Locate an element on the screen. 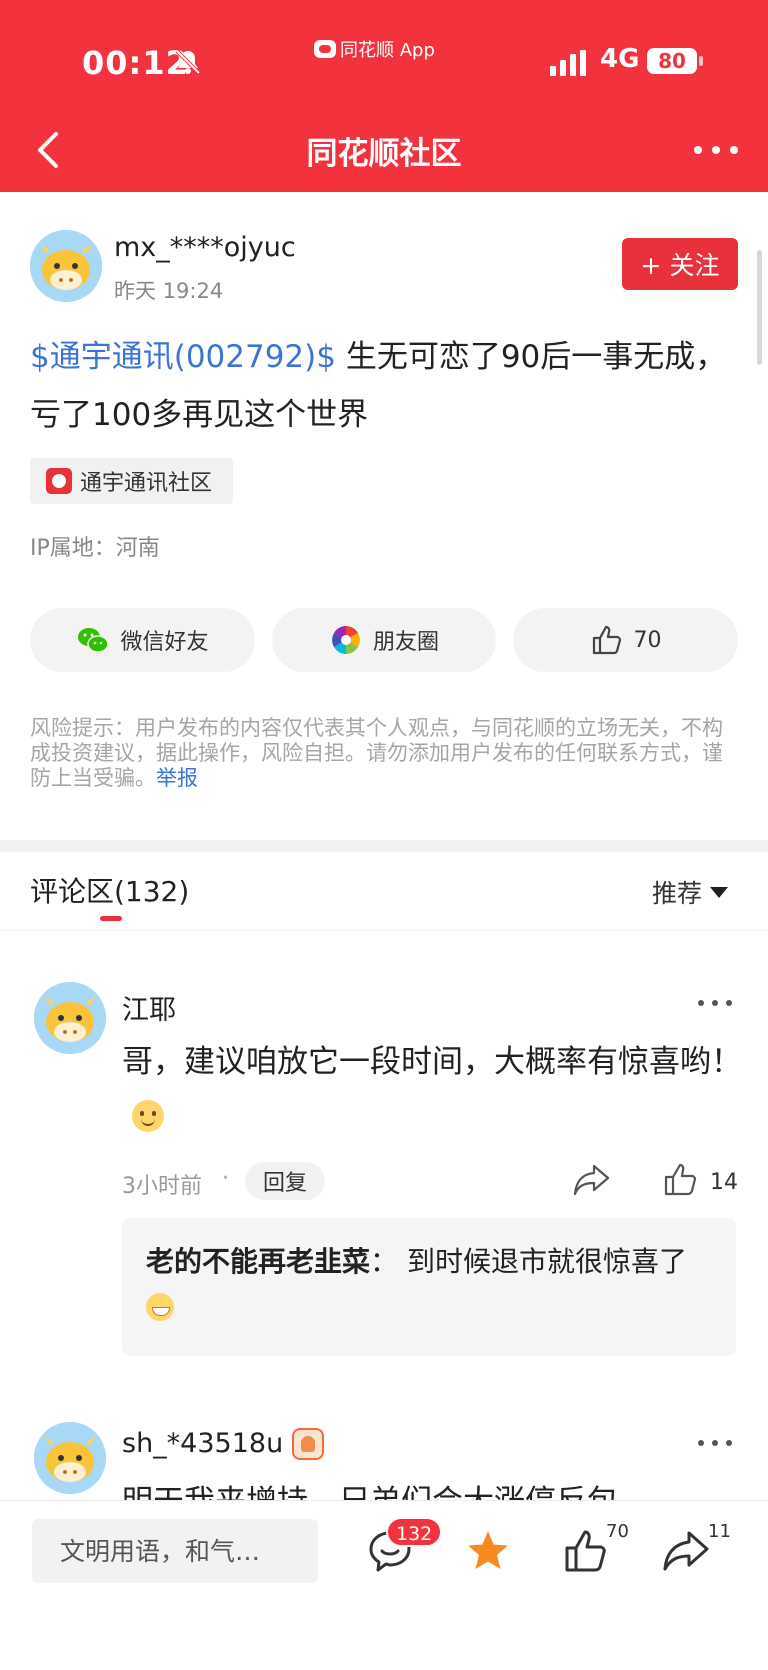  battery-indicator: 80 is located at coordinates (675, 61).